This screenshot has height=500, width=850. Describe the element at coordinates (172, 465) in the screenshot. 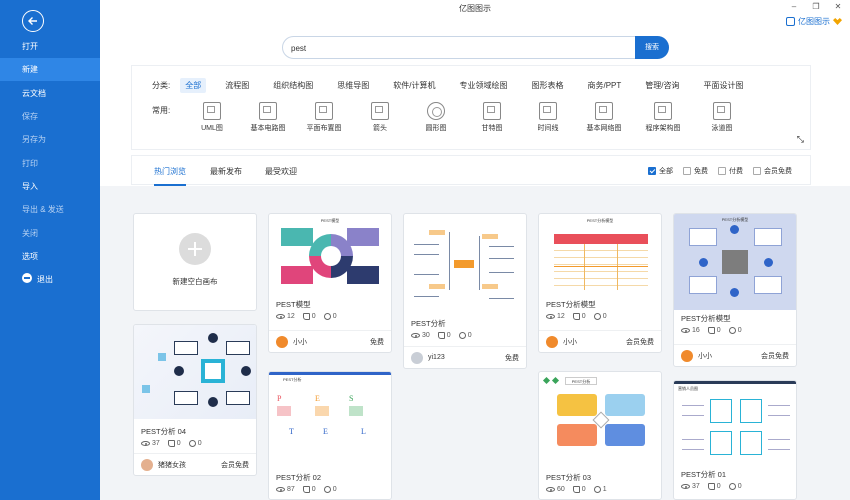

I see `author-name: 猪猪女孩` at that location.